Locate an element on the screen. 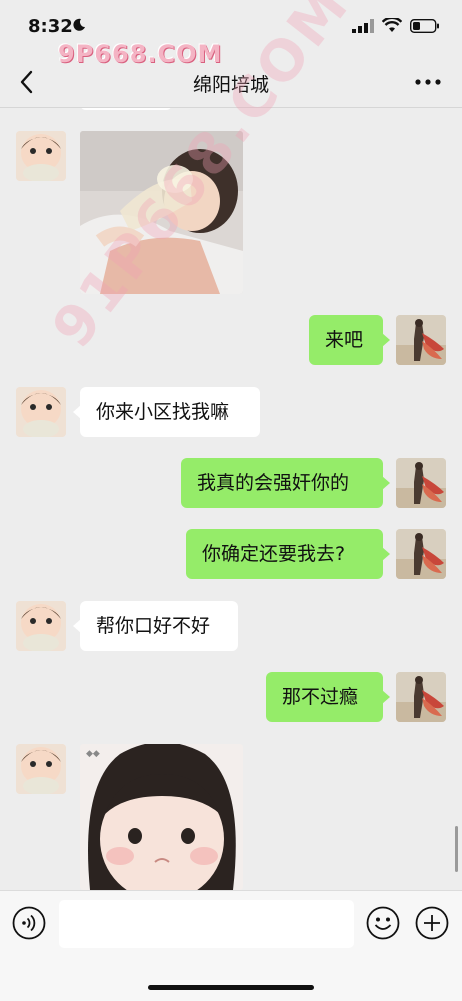 This screenshot has width=462, height=1001. message-bubble-sent: 那不过瘾 is located at coordinates (328, 697).